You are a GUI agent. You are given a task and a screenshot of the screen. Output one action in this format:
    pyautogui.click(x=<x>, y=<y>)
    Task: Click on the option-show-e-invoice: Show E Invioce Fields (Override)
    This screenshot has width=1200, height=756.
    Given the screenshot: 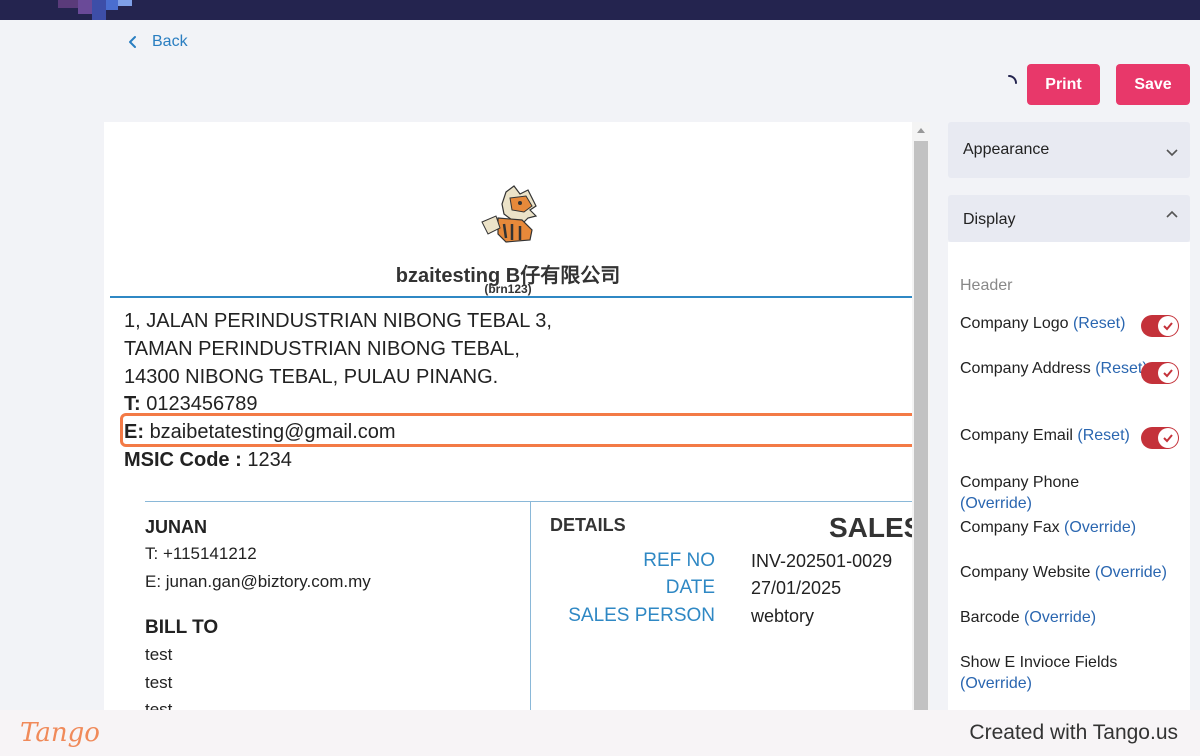 What is the action you would take?
    pyautogui.click(x=1039, y=673)
    